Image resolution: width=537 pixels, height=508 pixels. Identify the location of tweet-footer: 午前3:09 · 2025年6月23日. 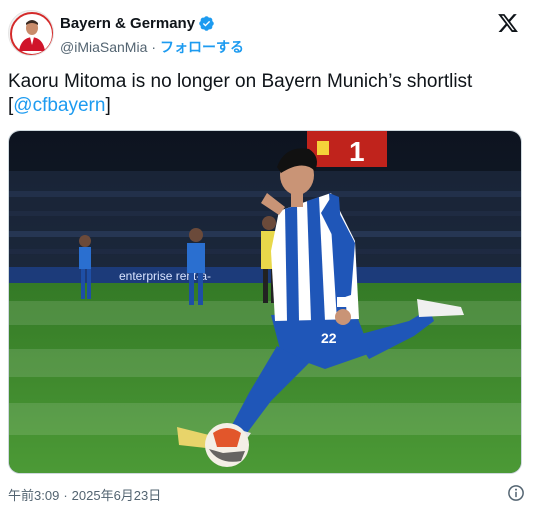
(268, 494).